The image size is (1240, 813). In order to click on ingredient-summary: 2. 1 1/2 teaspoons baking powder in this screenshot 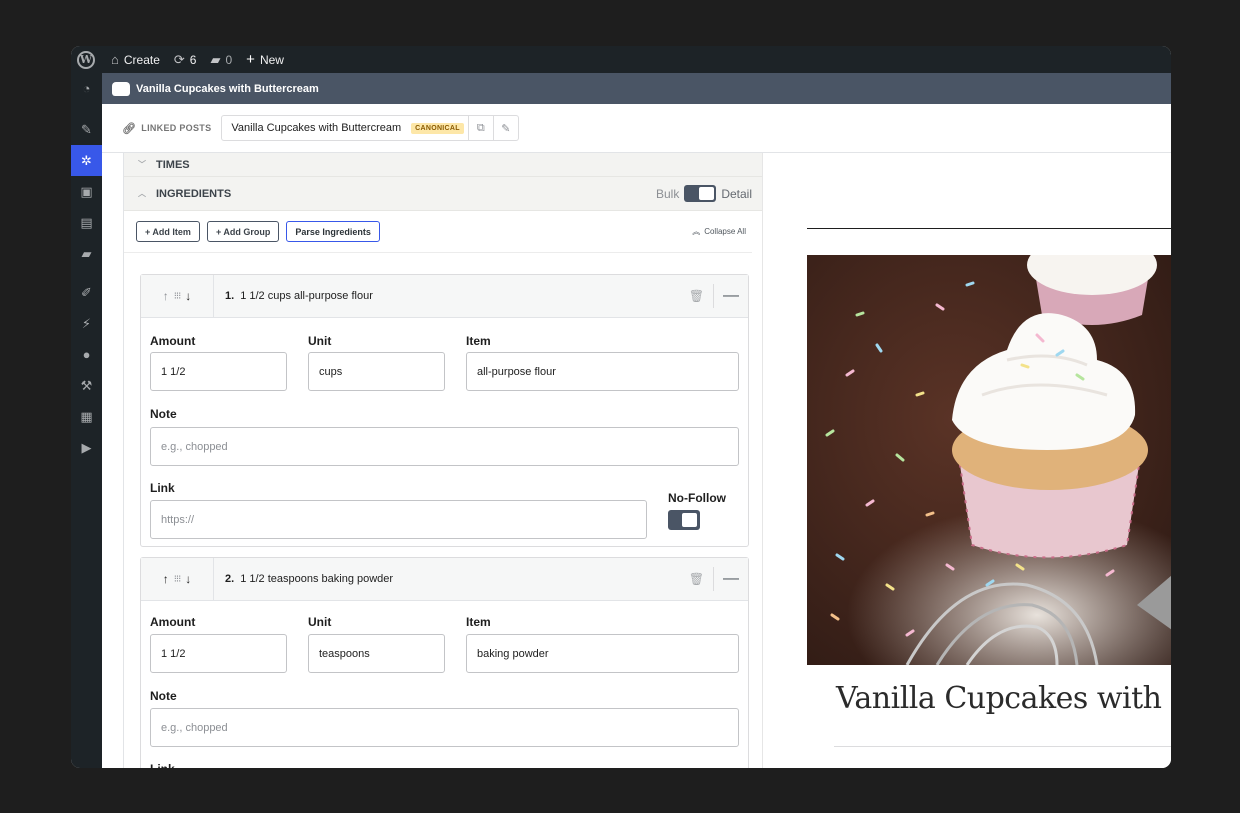, I will do `click(303, 579)`.